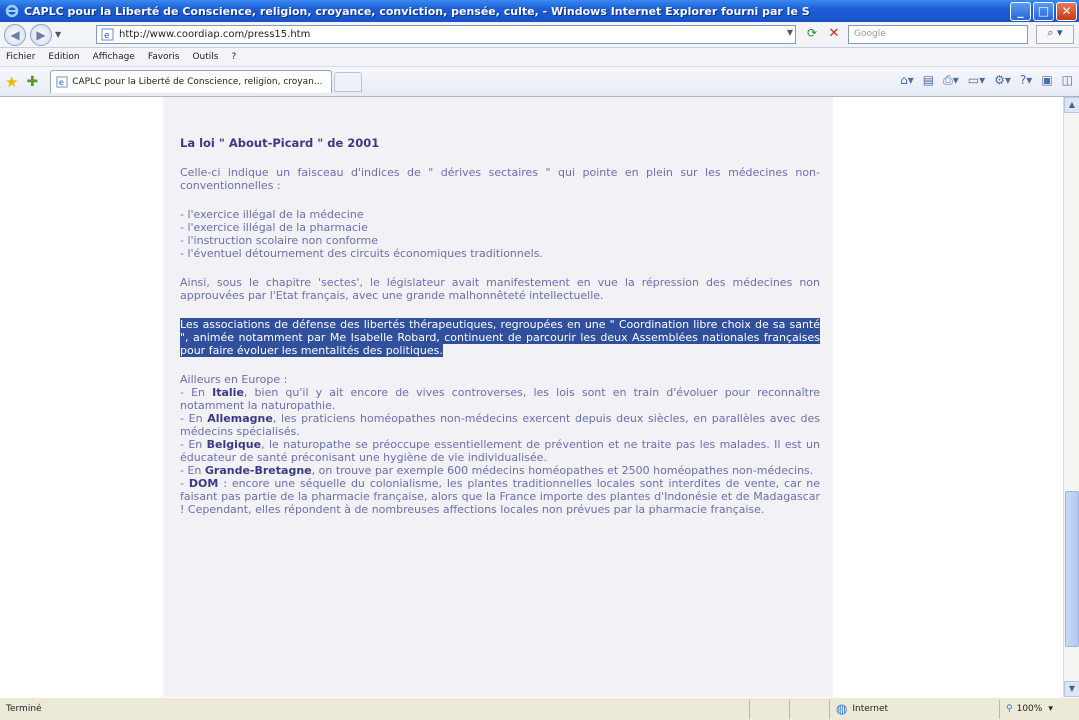 This screenshot has height=720, width=1079. What do you see at coordinates (928, 80) in the screenshot?
I see `feeds-icon: ▤` at bounding box center [928, 80].